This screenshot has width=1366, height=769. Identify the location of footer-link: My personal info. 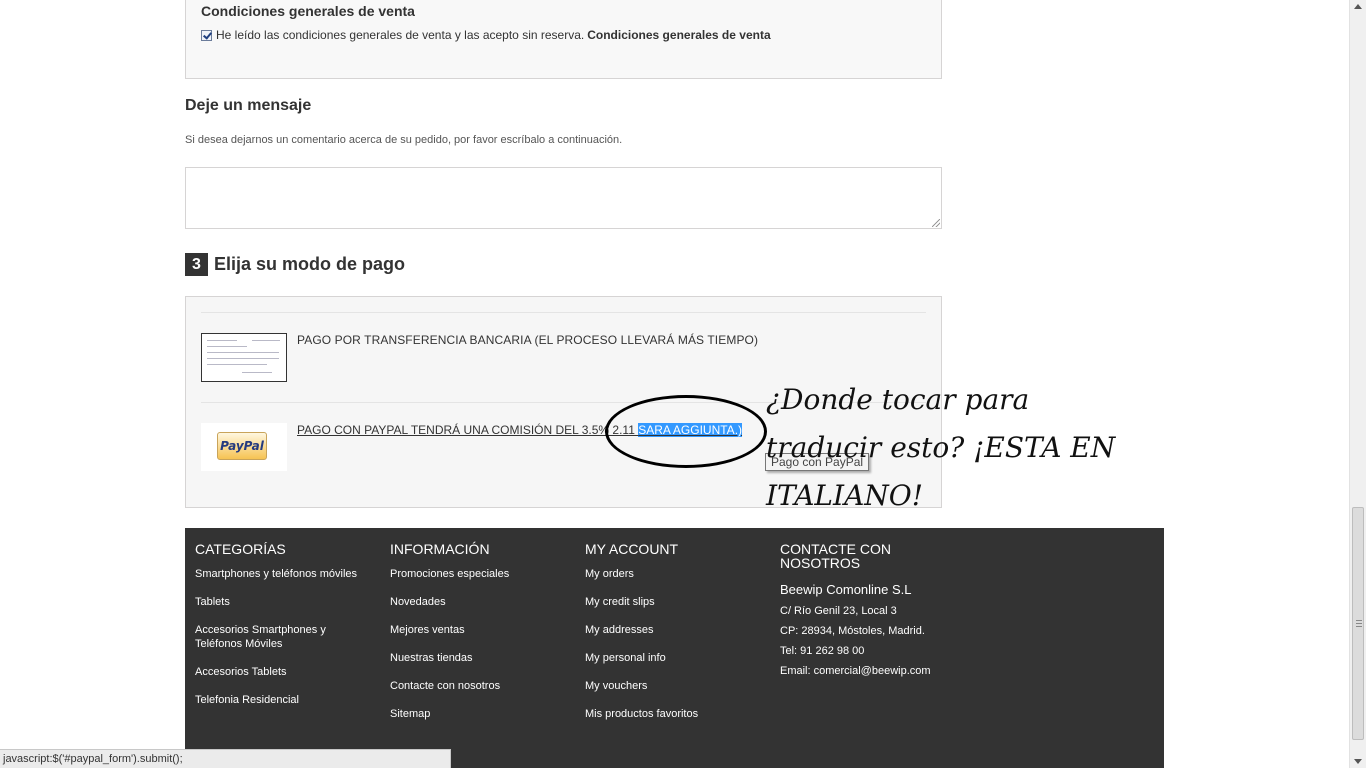
(675, 658).